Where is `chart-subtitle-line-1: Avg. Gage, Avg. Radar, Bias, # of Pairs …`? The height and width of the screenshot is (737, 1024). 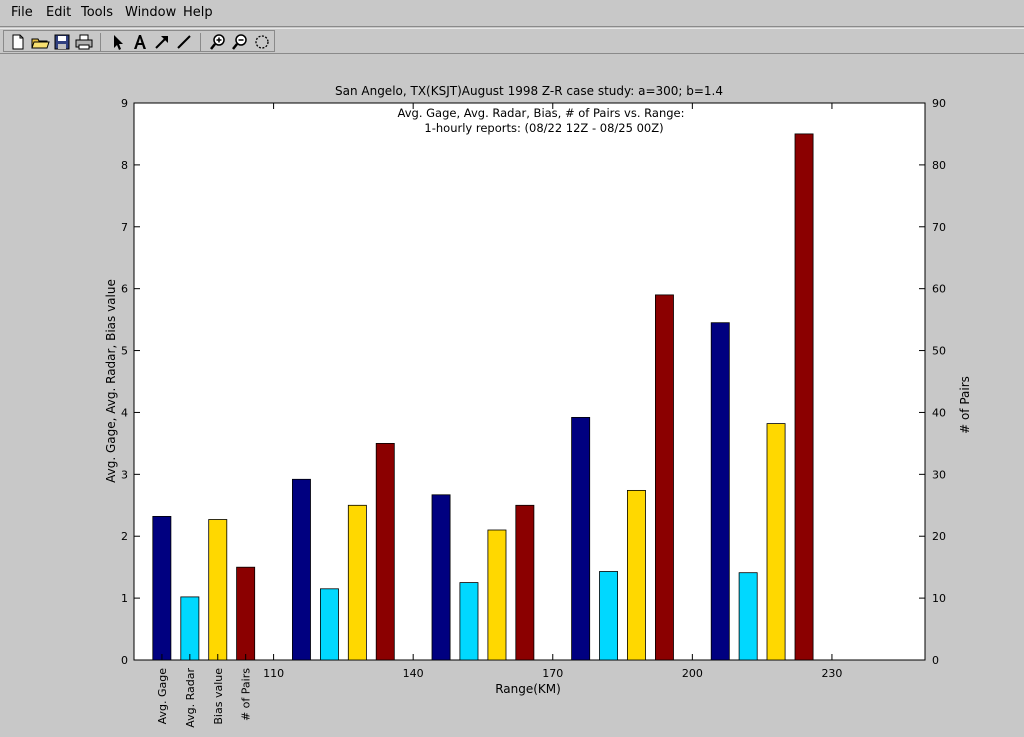 chart-subtitle-line-1: Avg. Gage, Avg. Radar, Bias, # of Pairs … is located at coordinates (541, 113).